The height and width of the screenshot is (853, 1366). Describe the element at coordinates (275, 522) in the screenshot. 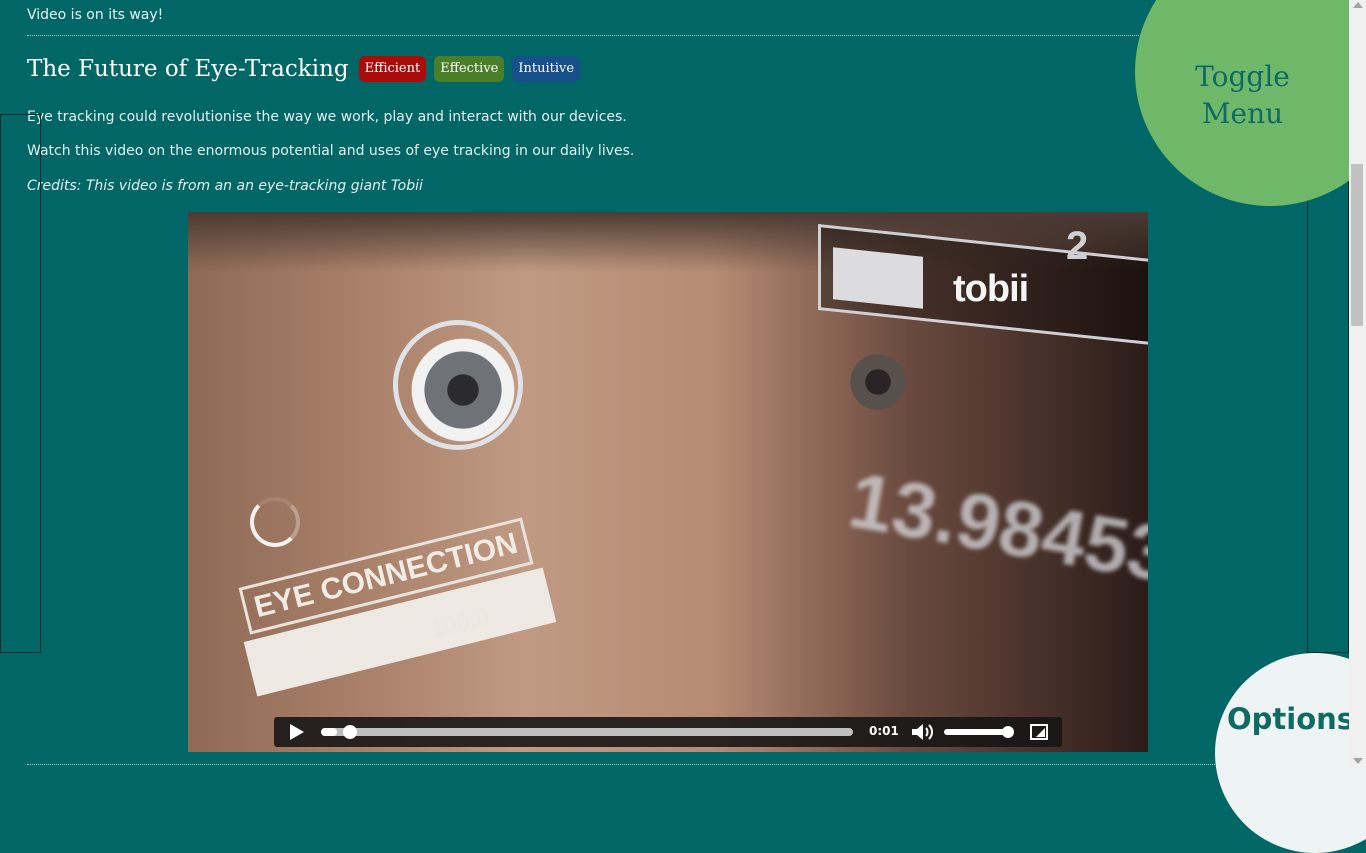

I see `loading-spinner-icon` at that location.